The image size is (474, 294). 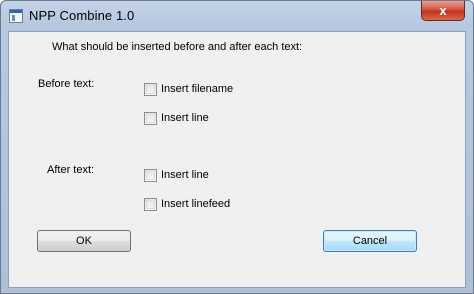 What do you see at coordinates (82, 15) in the screenshot?
I see `window-title: NPP Combine 1.0` at bounding box center [82, 15].